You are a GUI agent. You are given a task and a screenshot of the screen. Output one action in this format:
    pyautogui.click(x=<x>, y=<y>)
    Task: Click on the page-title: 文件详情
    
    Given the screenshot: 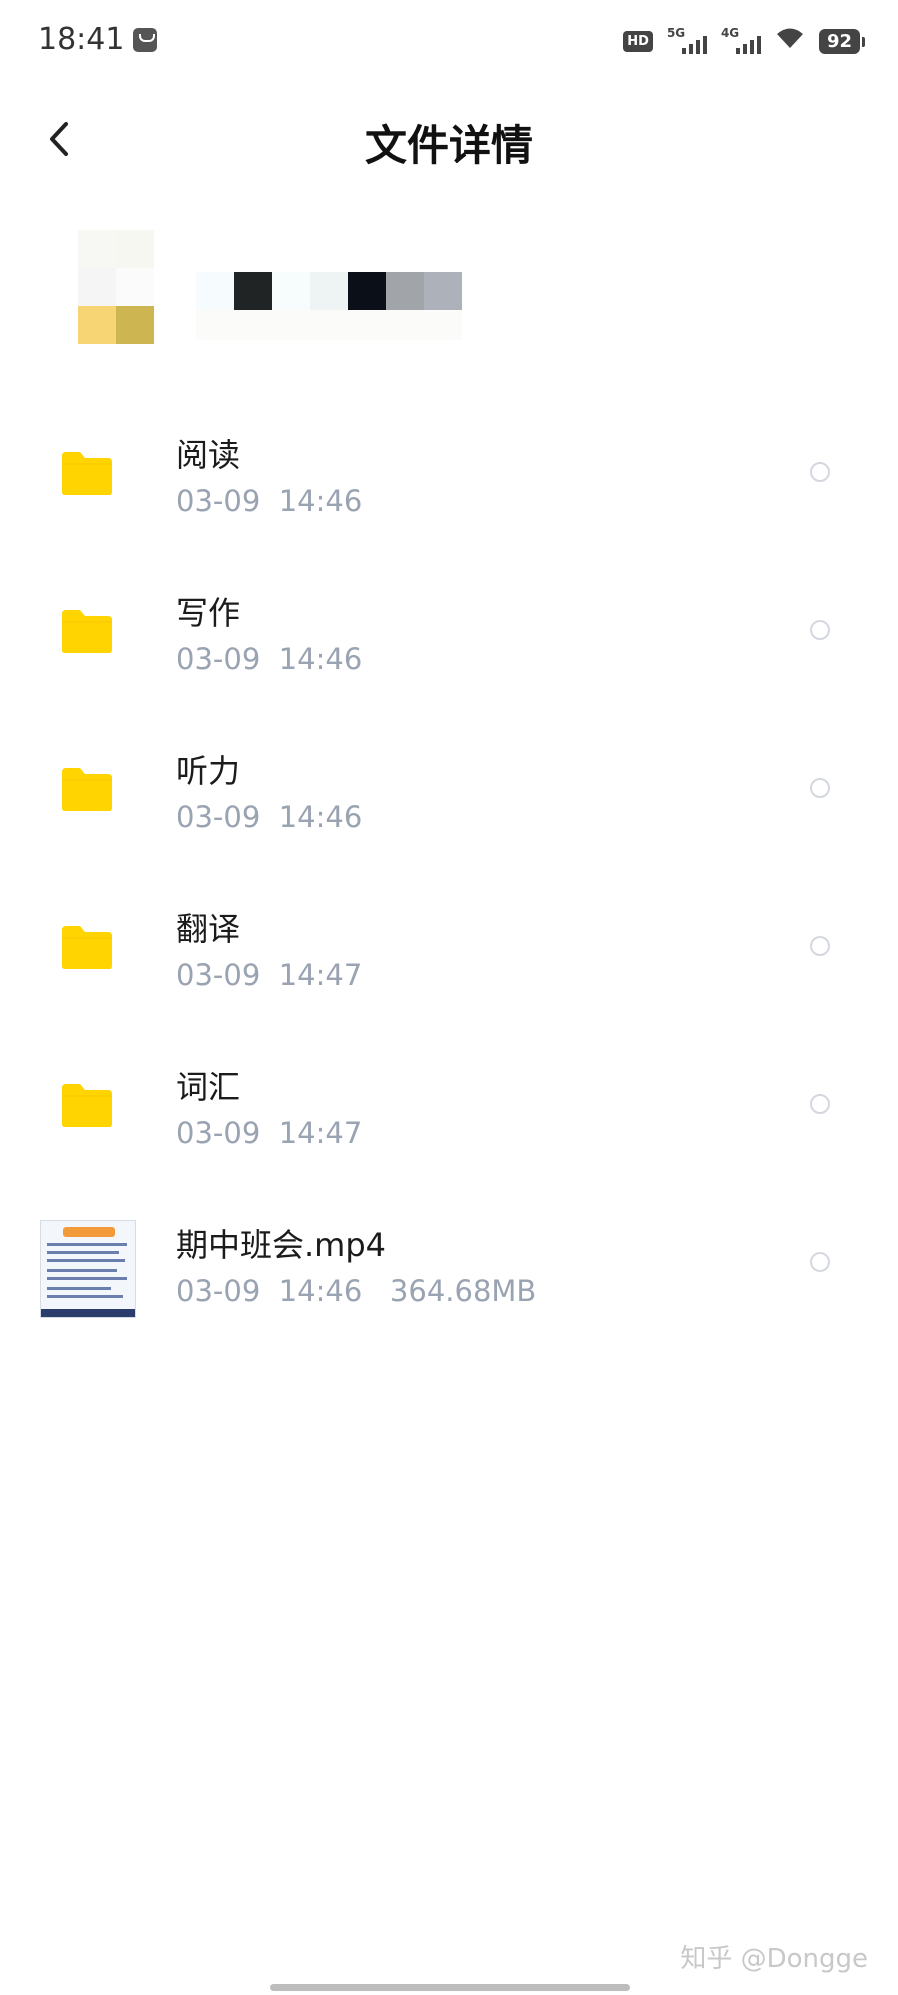 What is the action you would take?
    pyautogui.click(x=448, y=145)
    